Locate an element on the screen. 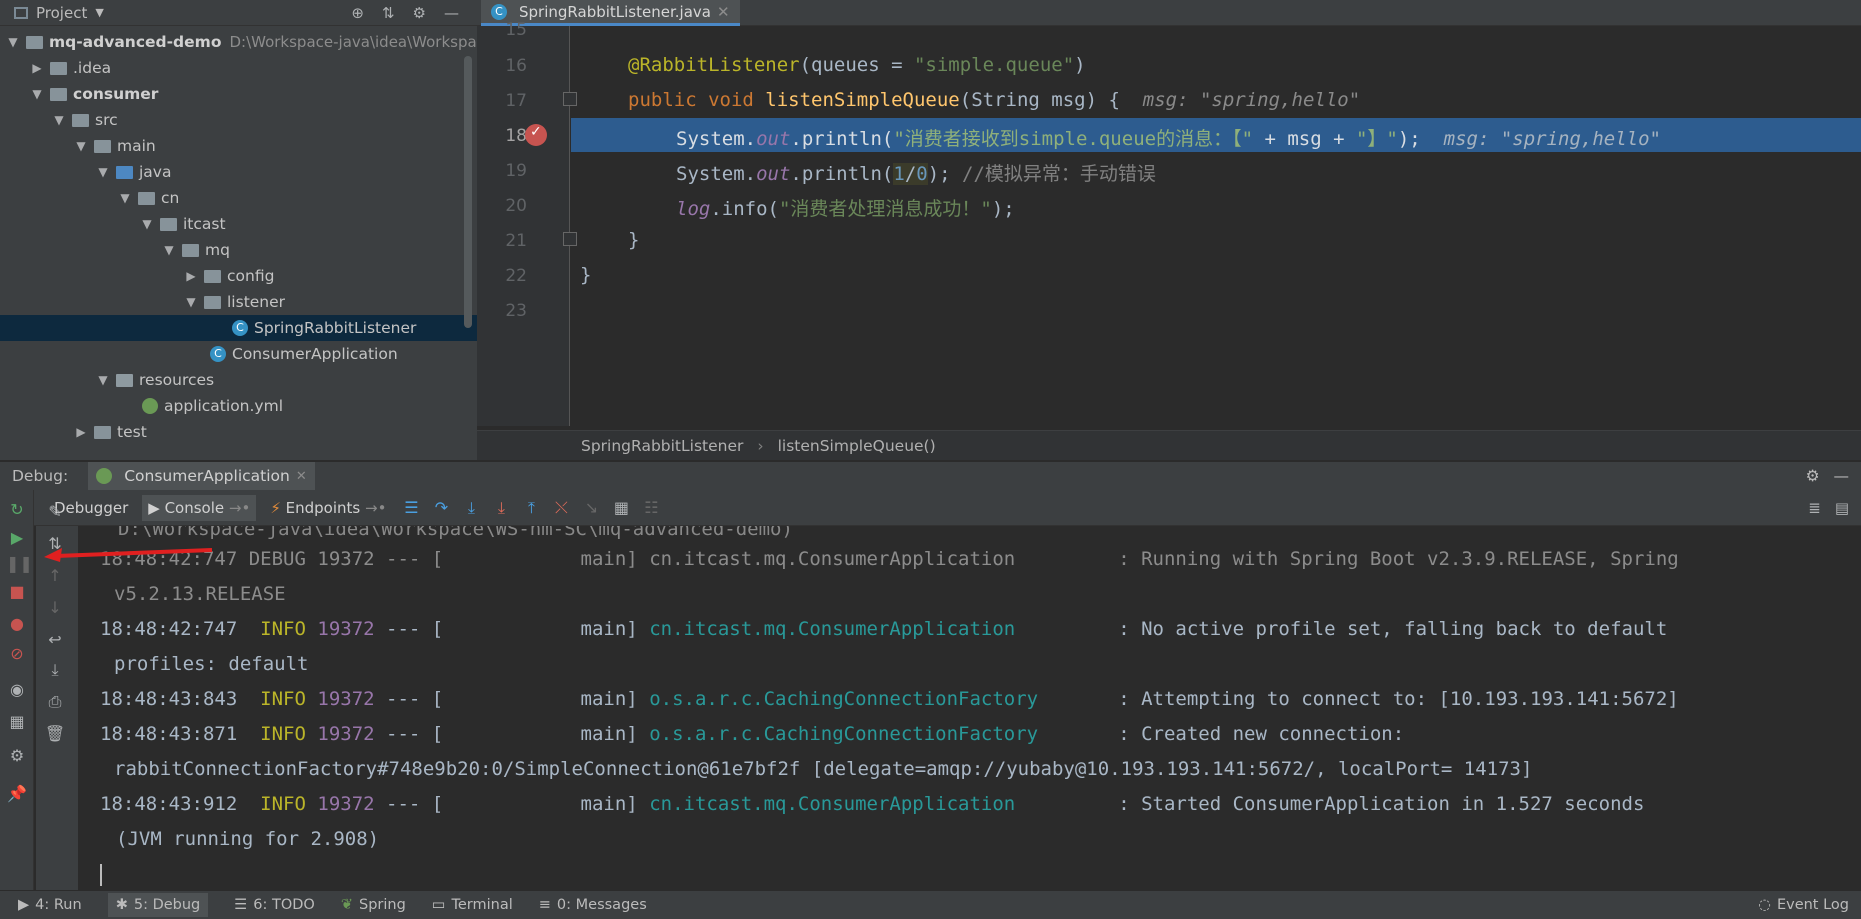 This screenshot has height=919, width=1861. log-pid: 19372 is located at coordinates (346, 629).